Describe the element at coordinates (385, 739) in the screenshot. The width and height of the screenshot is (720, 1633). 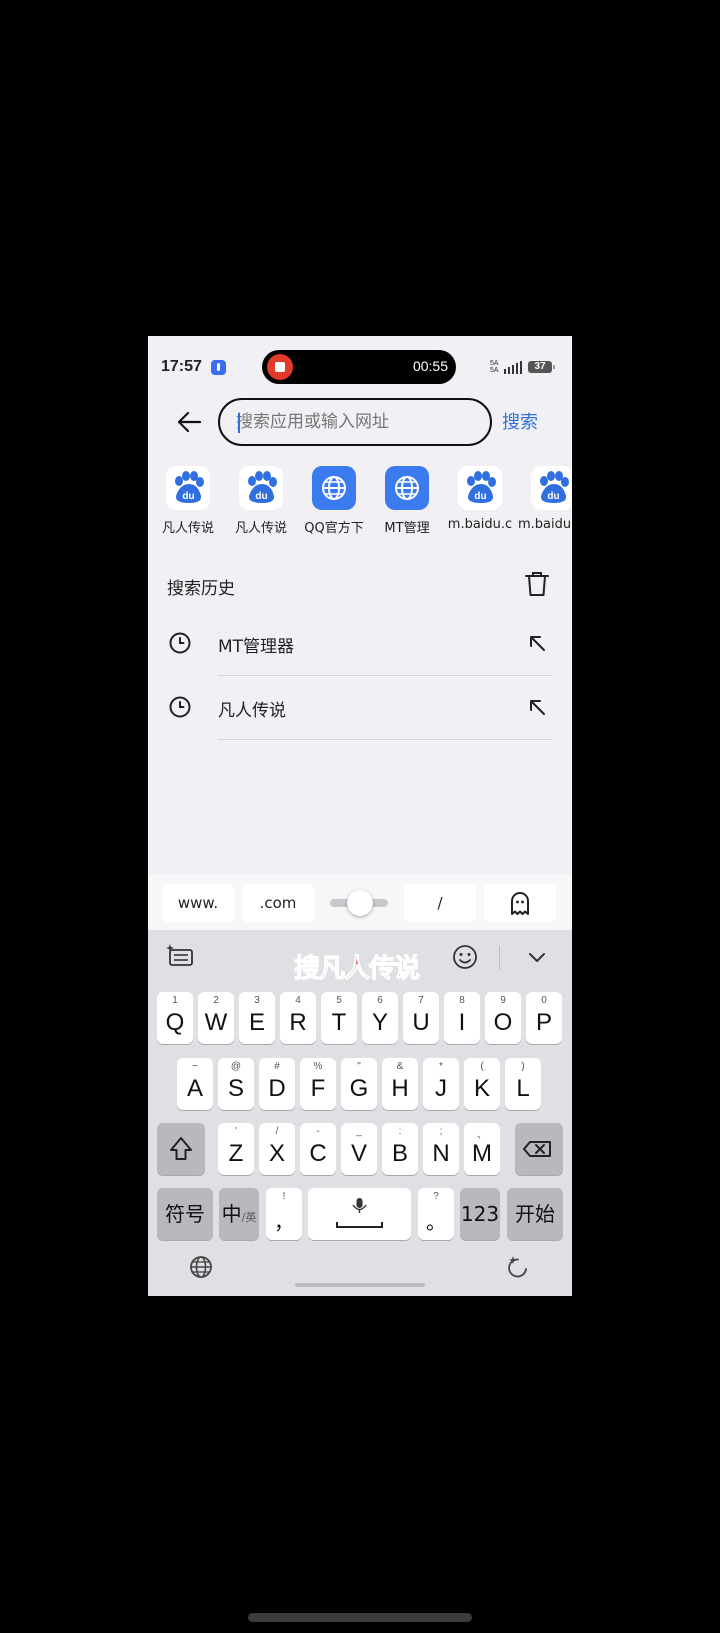
I see `divider` at that location.